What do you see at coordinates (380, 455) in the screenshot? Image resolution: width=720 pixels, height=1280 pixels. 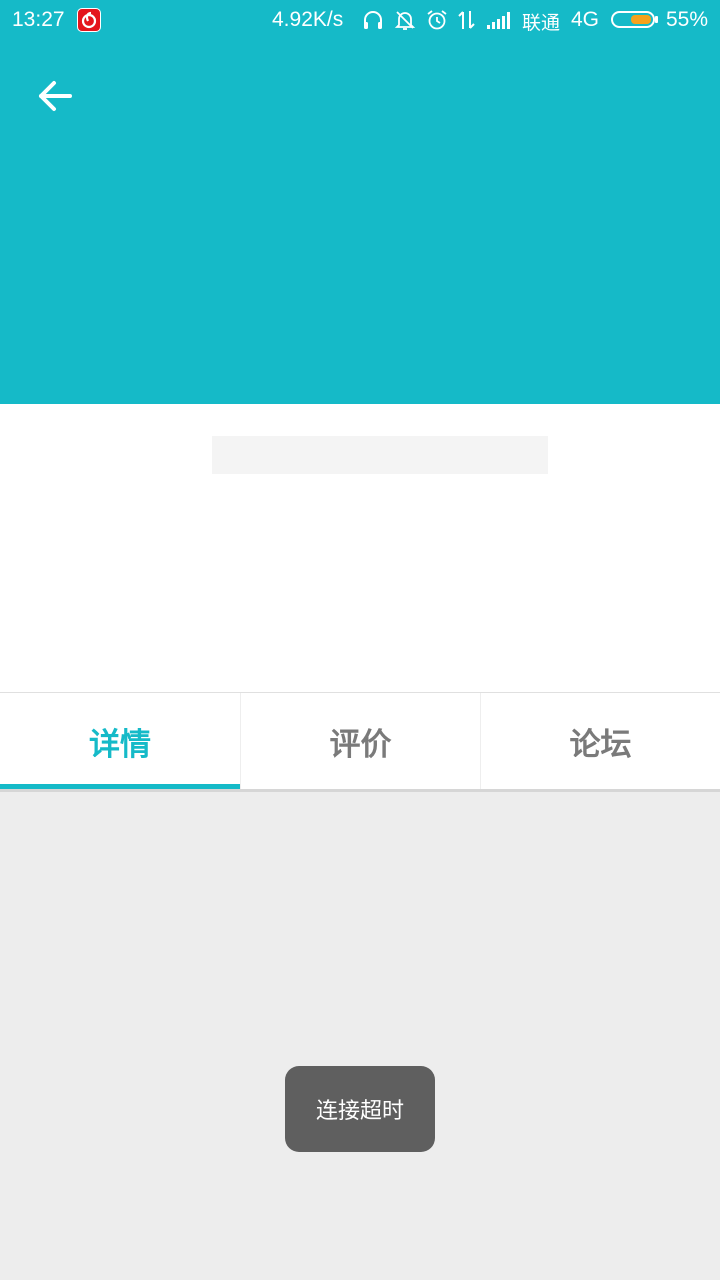 I see `title-loading-placeholder` at bounding box center [380, 455].